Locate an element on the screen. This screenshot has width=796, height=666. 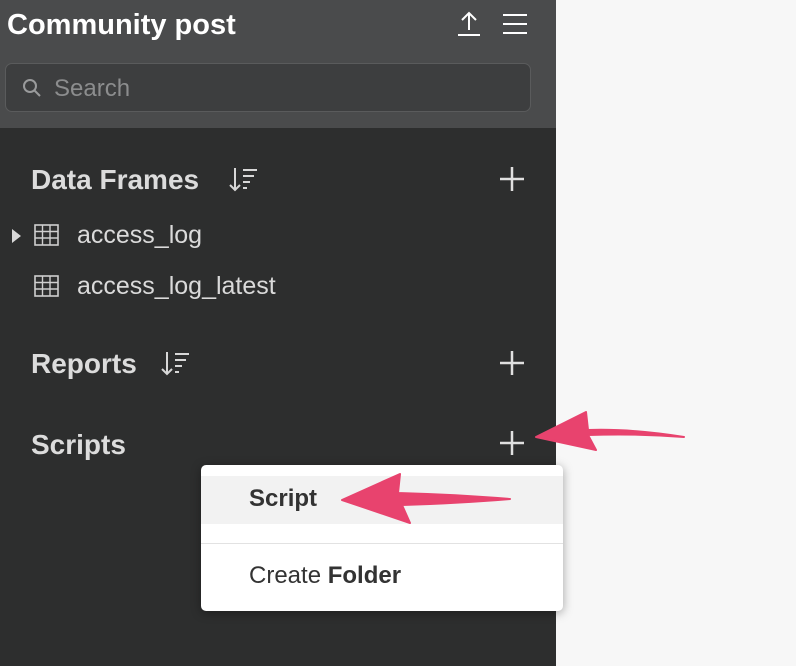
menu-item-create-folder: Create Folder is located at coordinates (382, 577).